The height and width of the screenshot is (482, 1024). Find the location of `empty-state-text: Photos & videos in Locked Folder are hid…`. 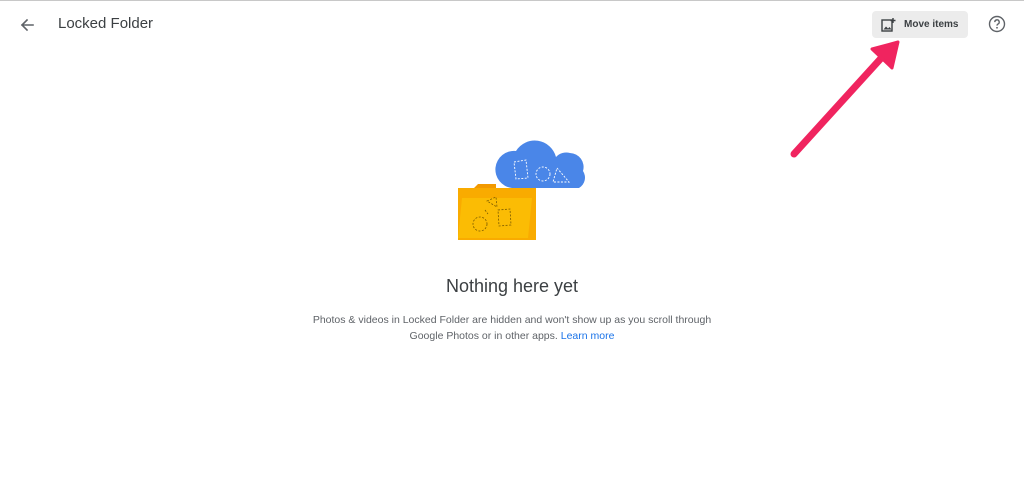

empty-state-text: Photos & videos in Locked Folder are hid… is located at coordinates (512, 328).